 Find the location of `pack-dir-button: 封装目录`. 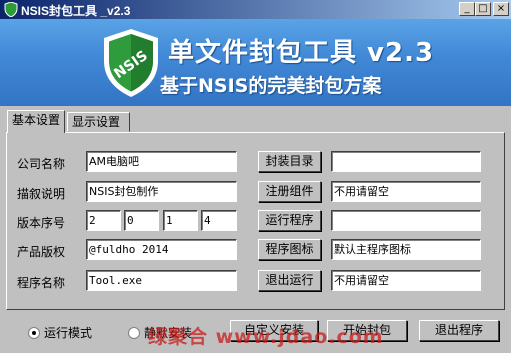

pack-dir-button: 封装目录 is located at coordinates (289, 161).